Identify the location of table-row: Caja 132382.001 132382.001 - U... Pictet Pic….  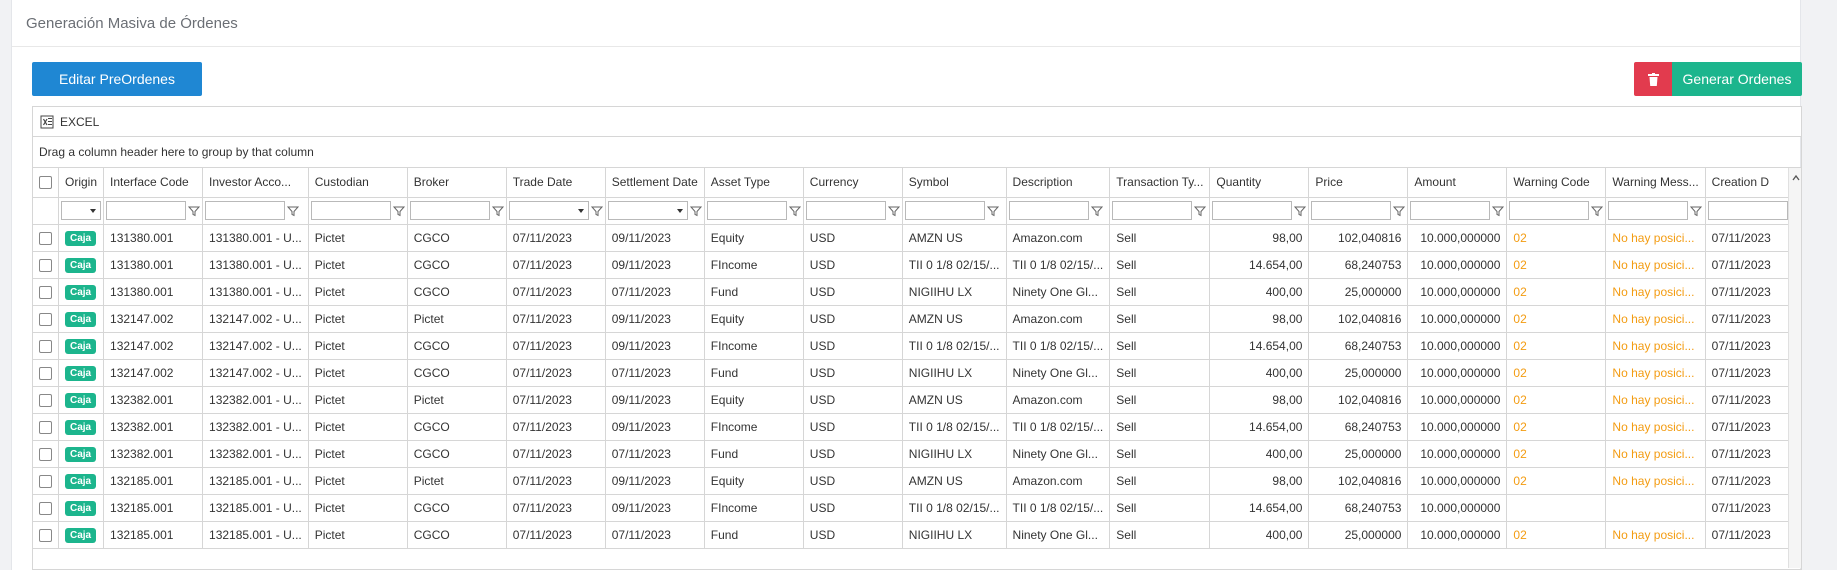
(917, 400).